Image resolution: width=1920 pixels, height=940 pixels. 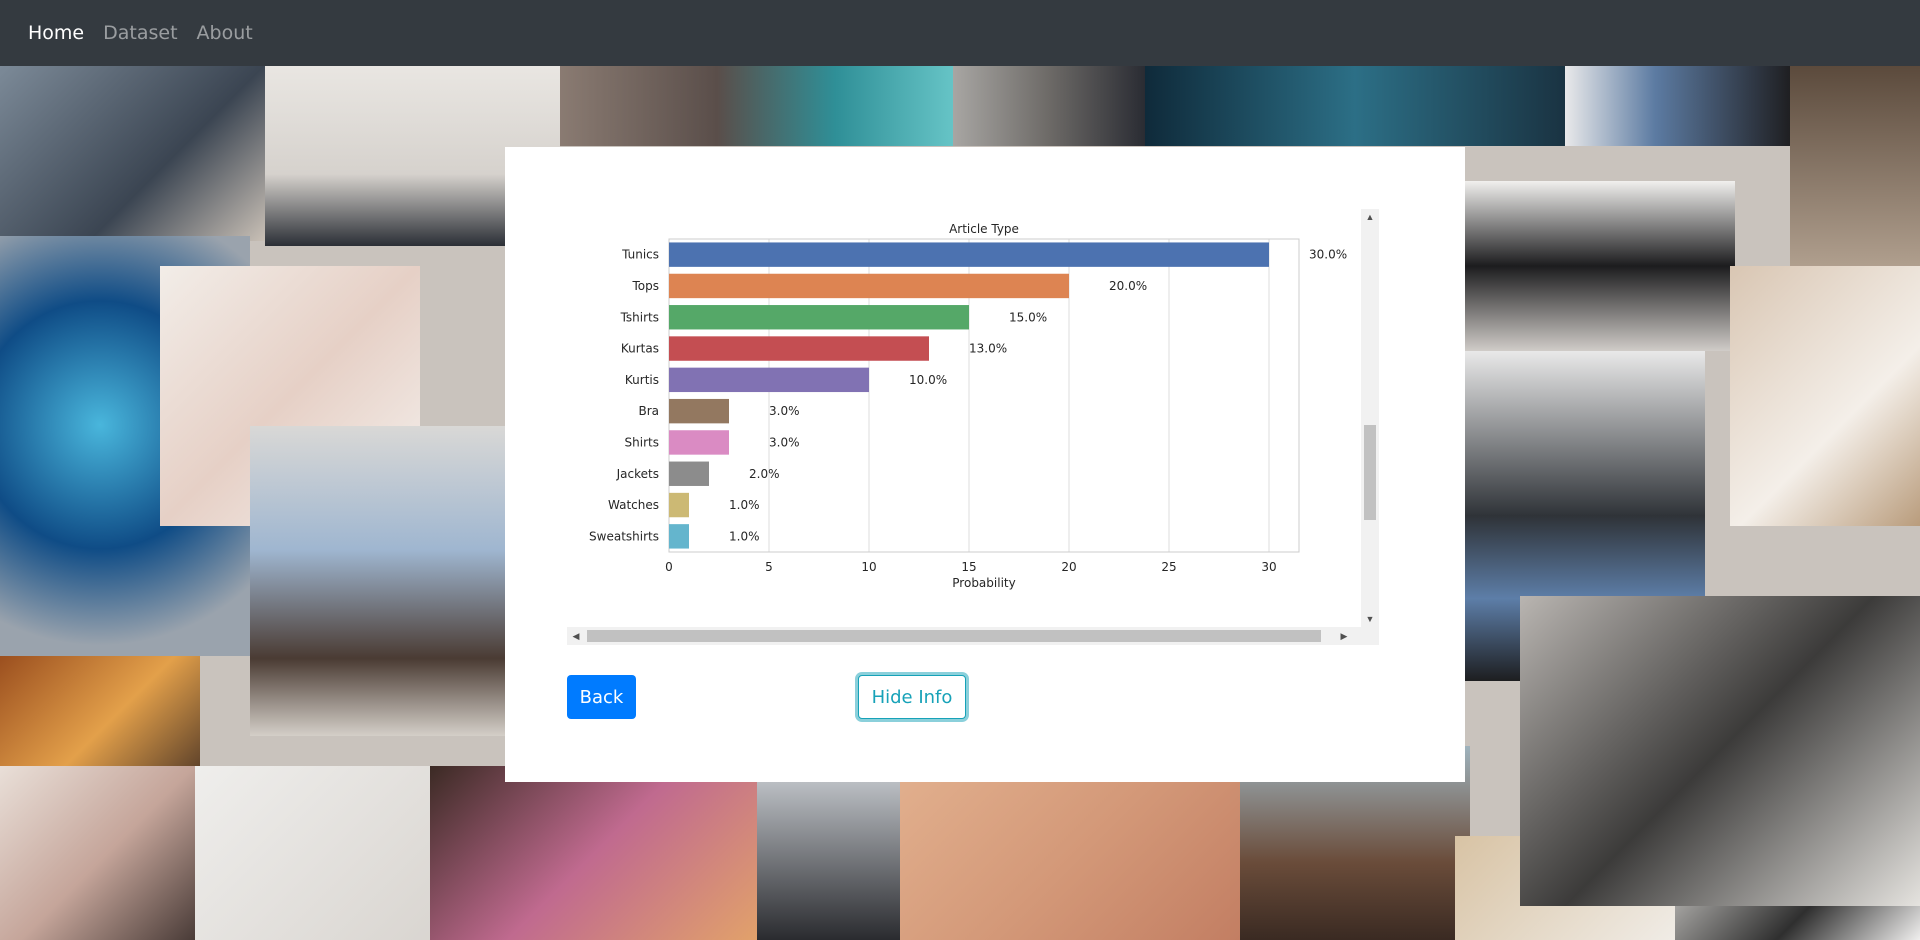 I want to click on data-label-sweatshirts: 1.0%, so click(x=744, y=536).